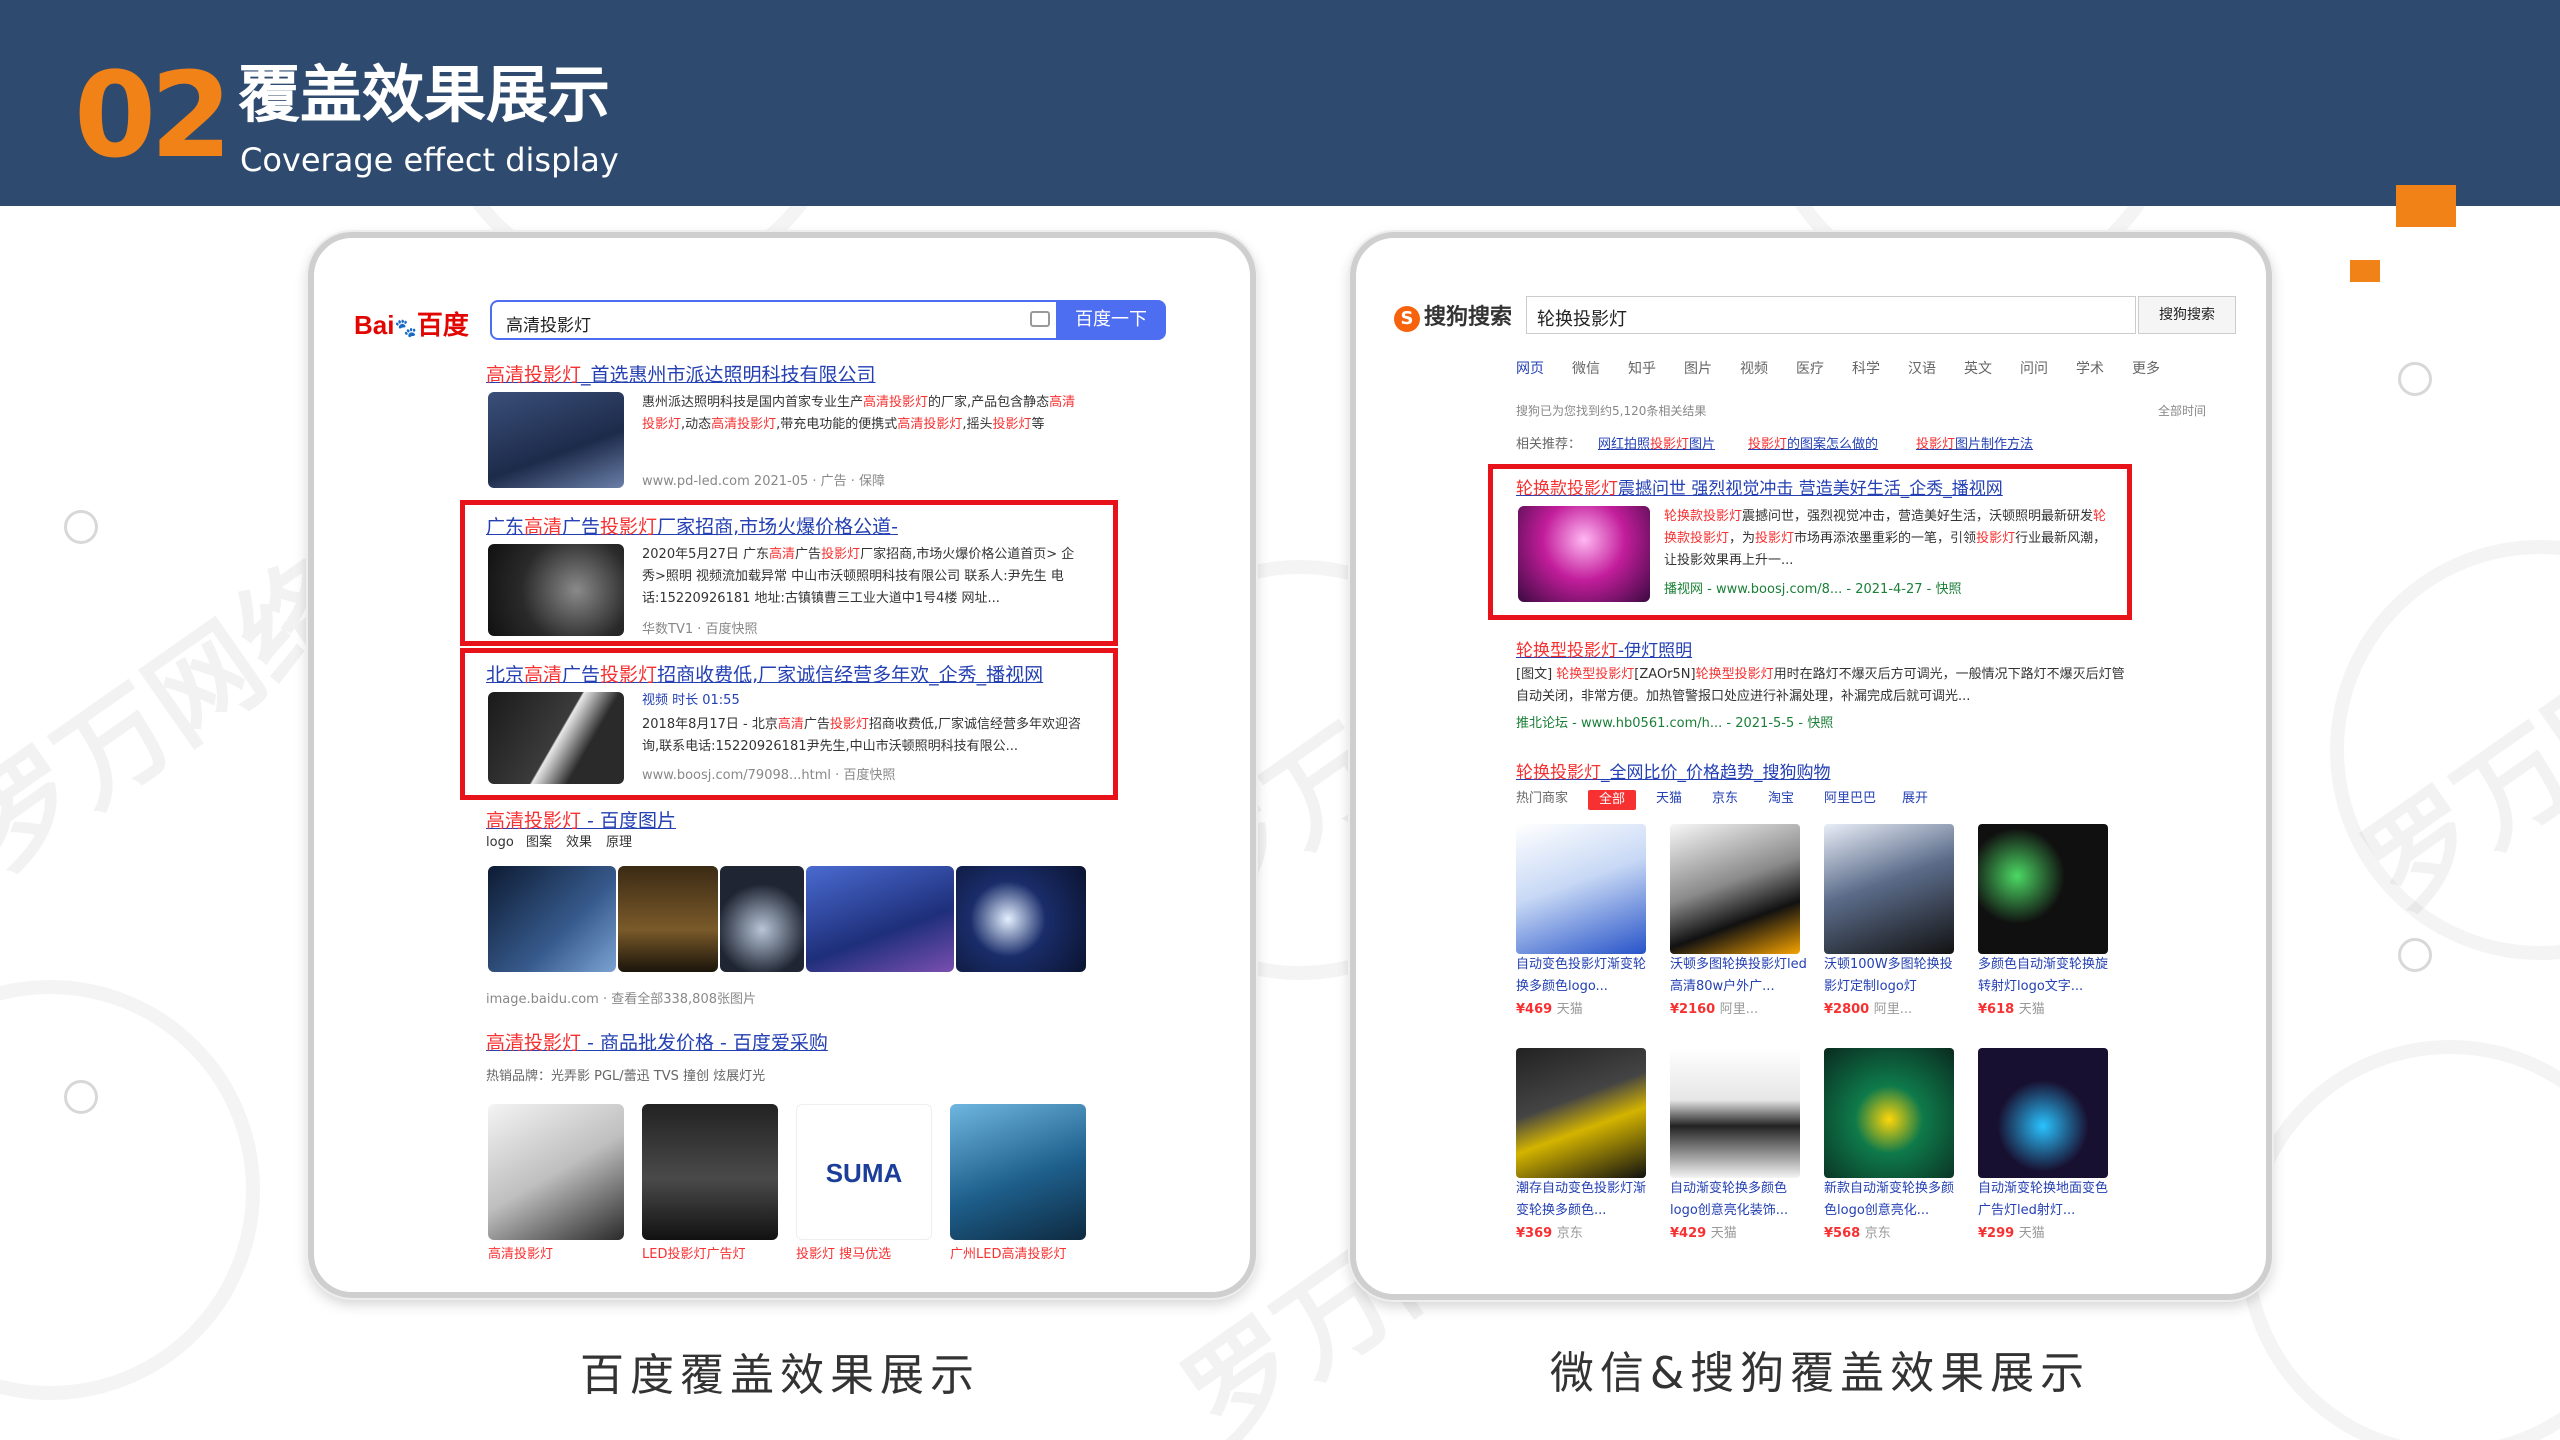 The height and width of the screenshot is (1440, 2560). What do you see at coordinates (1792, 799) in the screenshot?
I see `shop-filter: 淘宝` at bounding box center [1792, 799].